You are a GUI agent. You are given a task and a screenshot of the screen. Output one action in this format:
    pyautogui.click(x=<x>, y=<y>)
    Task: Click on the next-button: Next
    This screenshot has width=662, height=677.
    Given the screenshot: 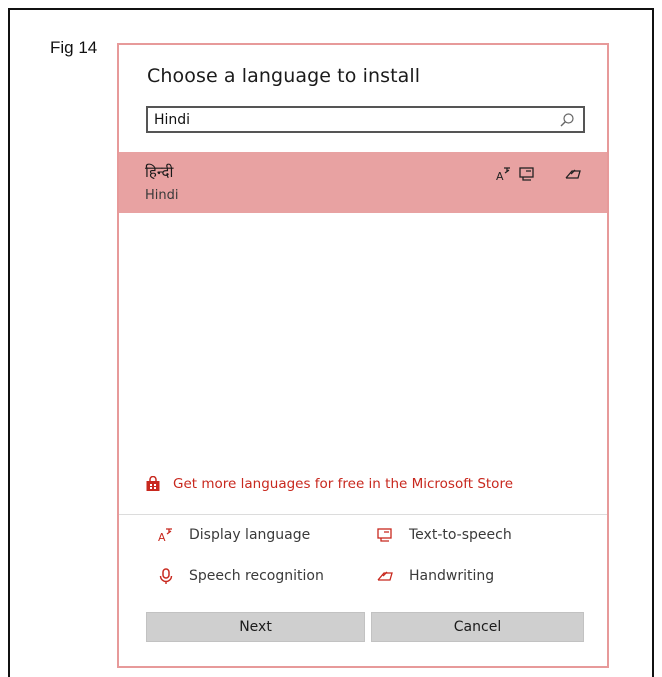 What is the action you would take?
    pyautogui.click(x=255, y=627)
    